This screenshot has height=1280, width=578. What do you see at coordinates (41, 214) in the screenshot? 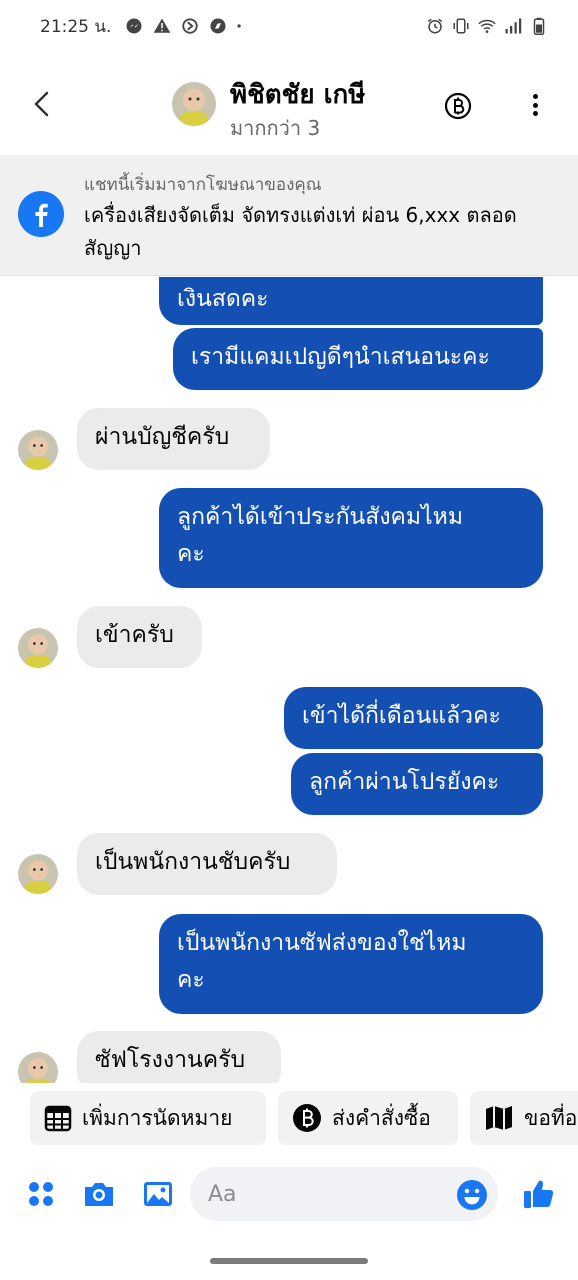
I see `facebook-icon` at bounding box center [41, 214].